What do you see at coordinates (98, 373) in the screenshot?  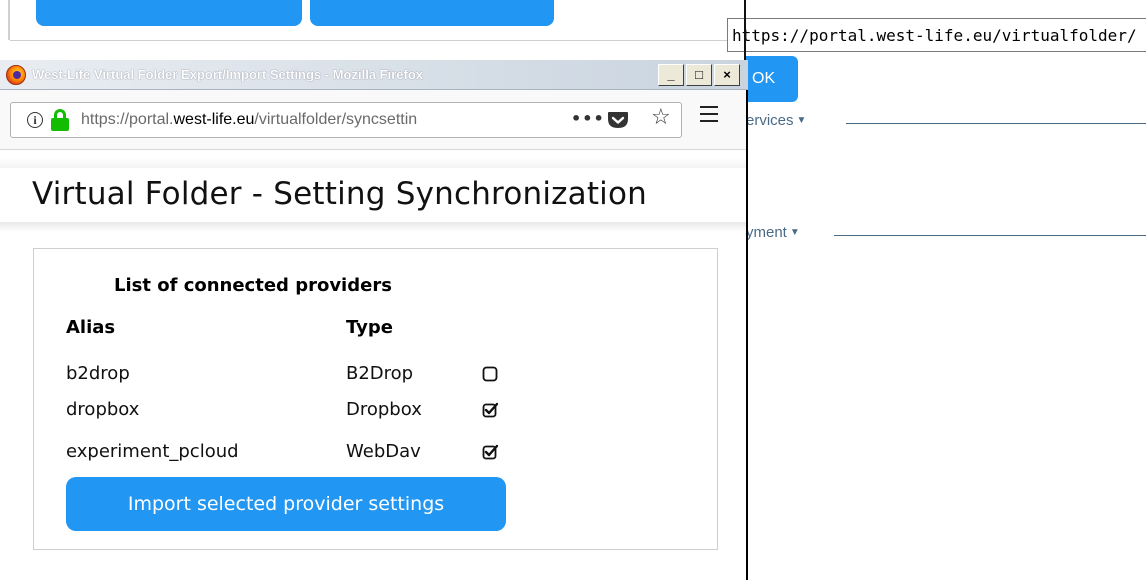 I see `provider-alias: b2drop` at bounding box center [98, 373].